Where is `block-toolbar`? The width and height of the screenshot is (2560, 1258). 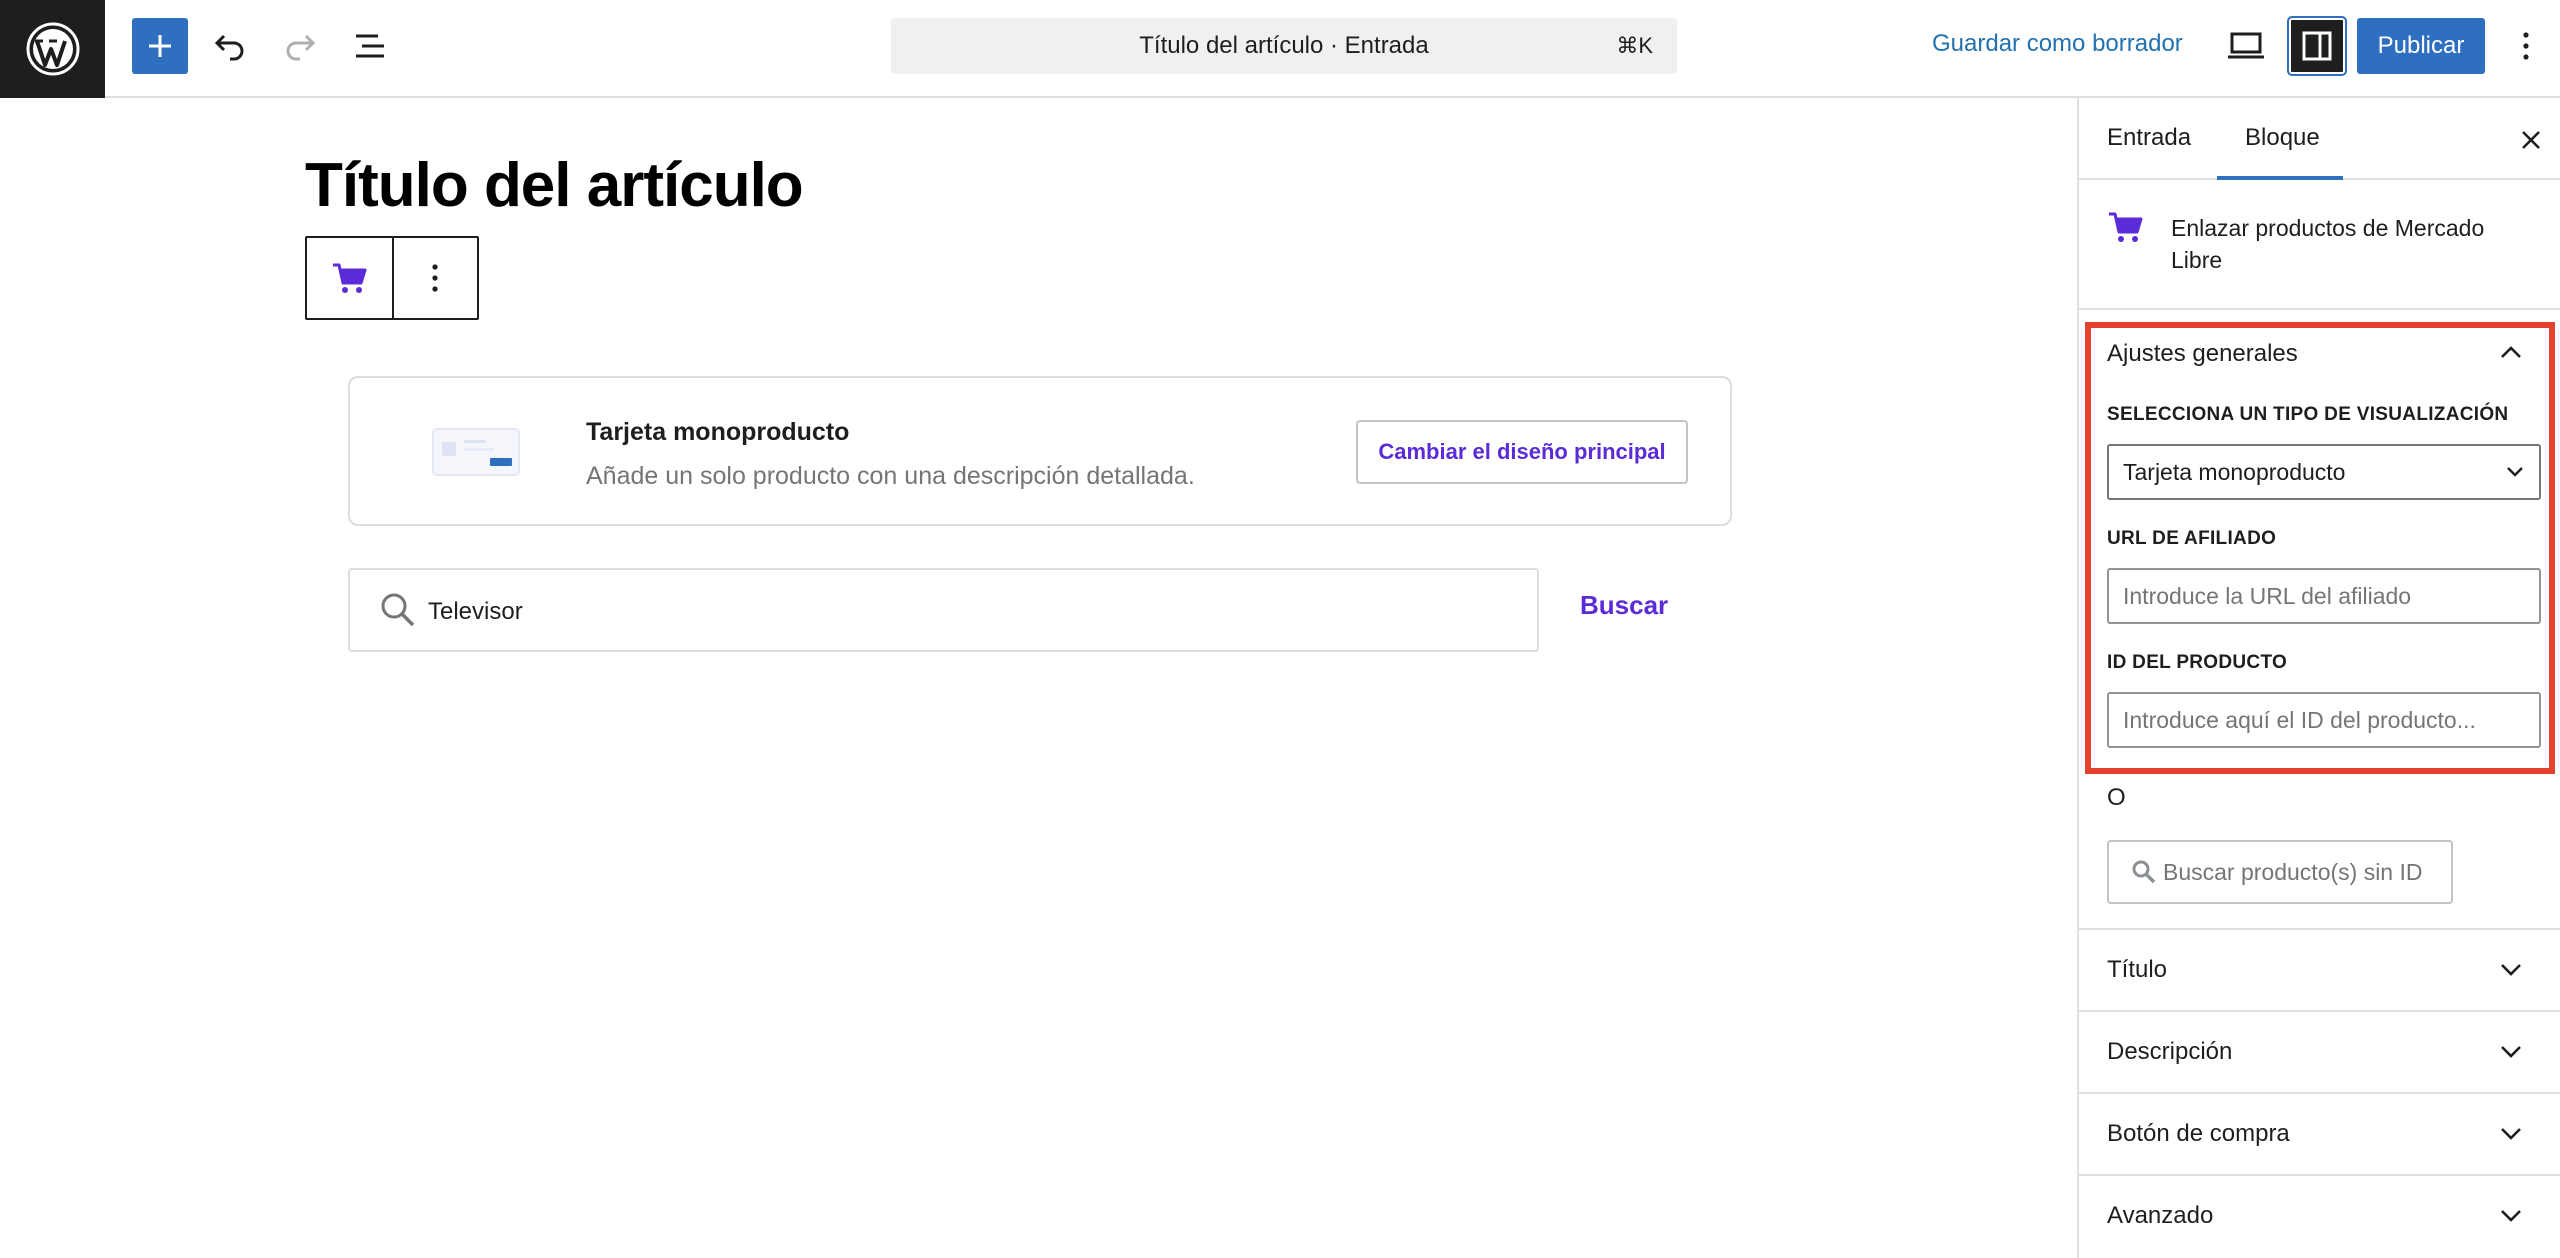
block-toolbar is located at coordinates (392, 278).